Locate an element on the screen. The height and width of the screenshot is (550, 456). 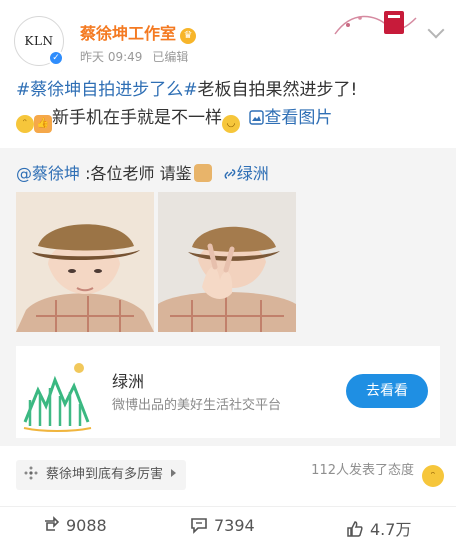
oasis-subtitle: 微博出品的美好生活社交平台 is located at coordinates (197, 405).